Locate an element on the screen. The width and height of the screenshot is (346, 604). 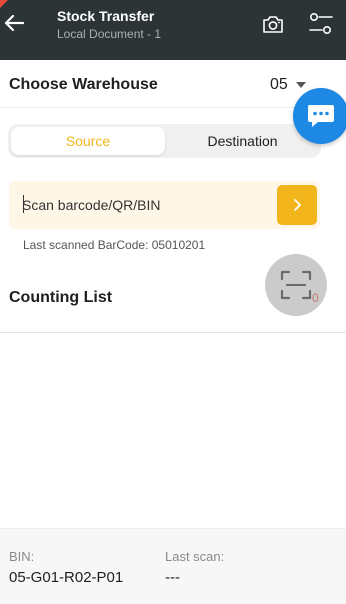
back-arrow-icon is located at coordinates (14, 23).